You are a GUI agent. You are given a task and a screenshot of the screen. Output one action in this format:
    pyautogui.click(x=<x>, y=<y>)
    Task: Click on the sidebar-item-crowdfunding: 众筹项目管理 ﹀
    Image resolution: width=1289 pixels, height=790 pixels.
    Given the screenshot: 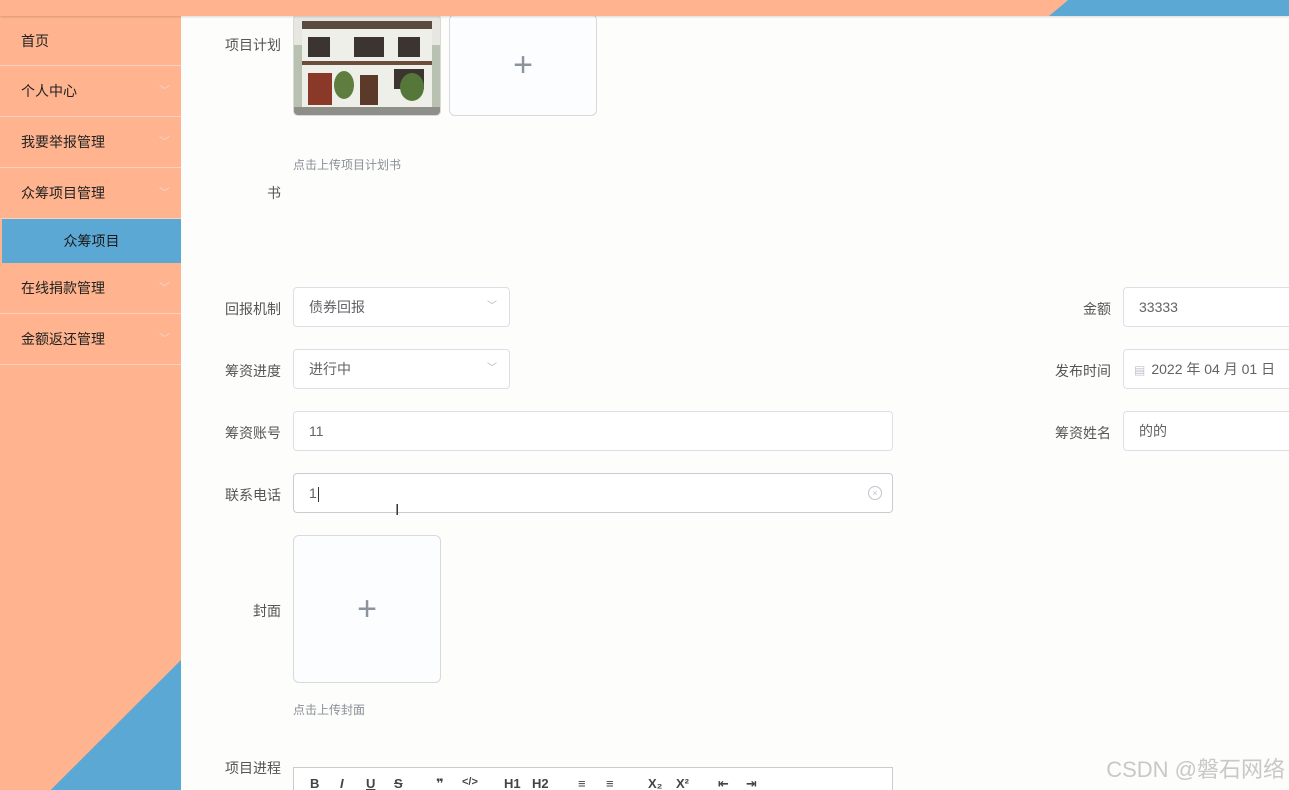 What is the action you would take?
    pyautogui.click(x=90, y=193)
    